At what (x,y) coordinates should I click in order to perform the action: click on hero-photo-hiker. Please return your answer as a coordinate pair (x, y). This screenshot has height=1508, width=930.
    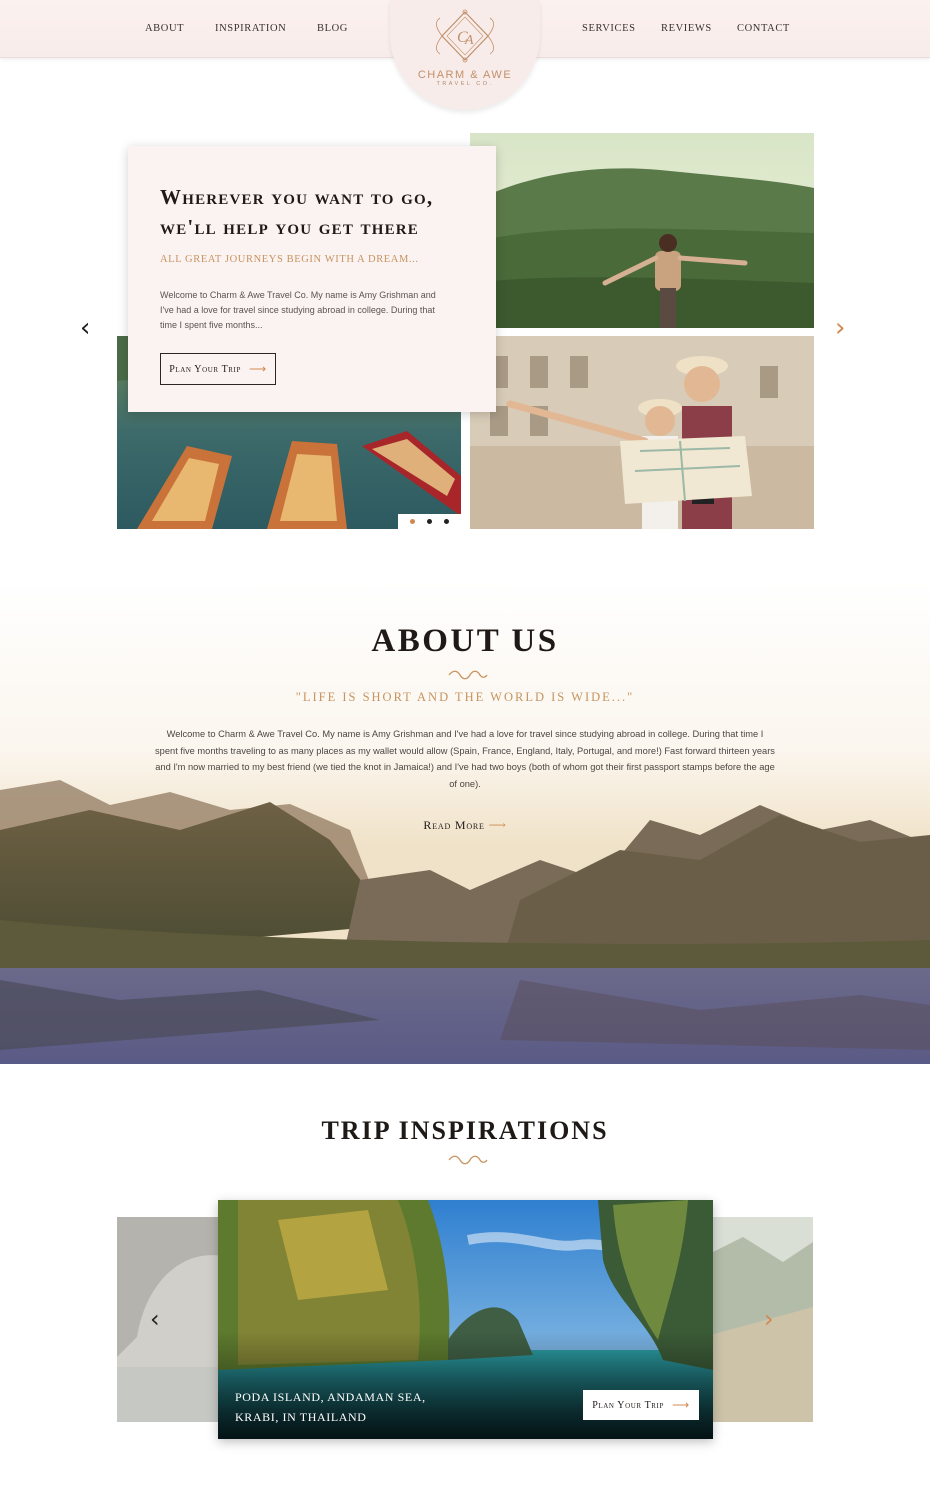
    Looking at the image, I should click on (642, 230).